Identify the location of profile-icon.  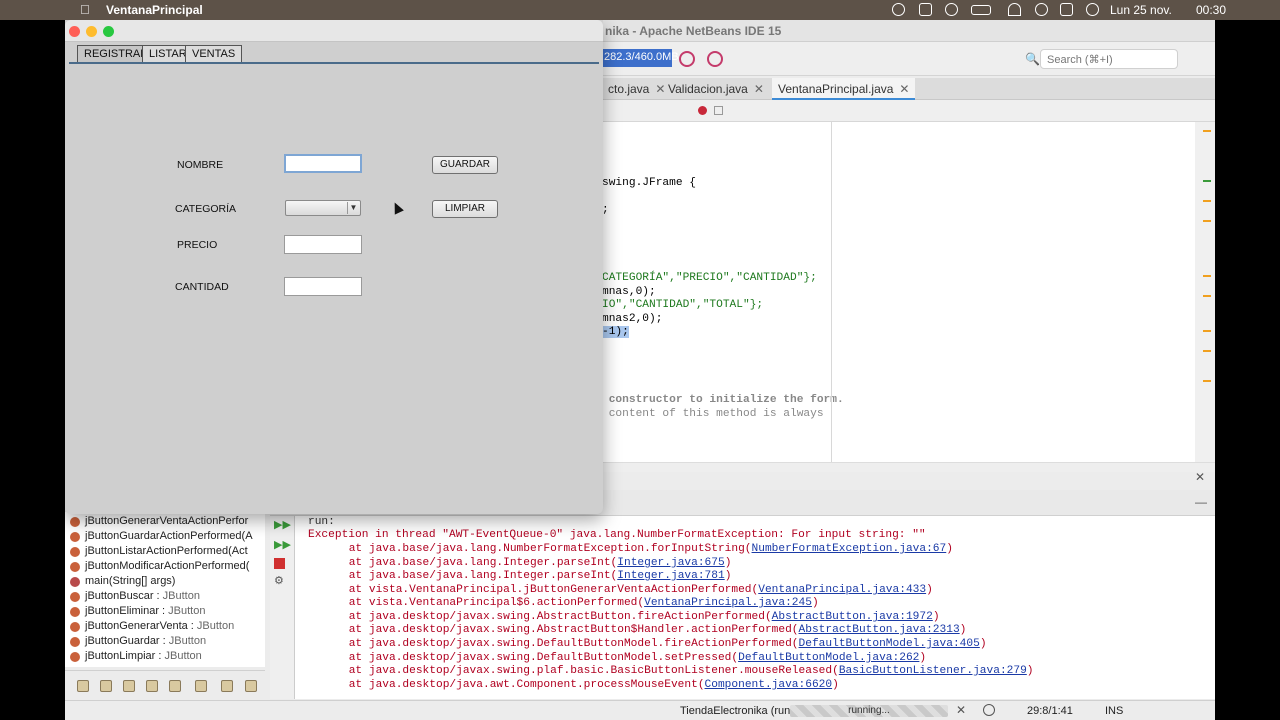
(715, 59).